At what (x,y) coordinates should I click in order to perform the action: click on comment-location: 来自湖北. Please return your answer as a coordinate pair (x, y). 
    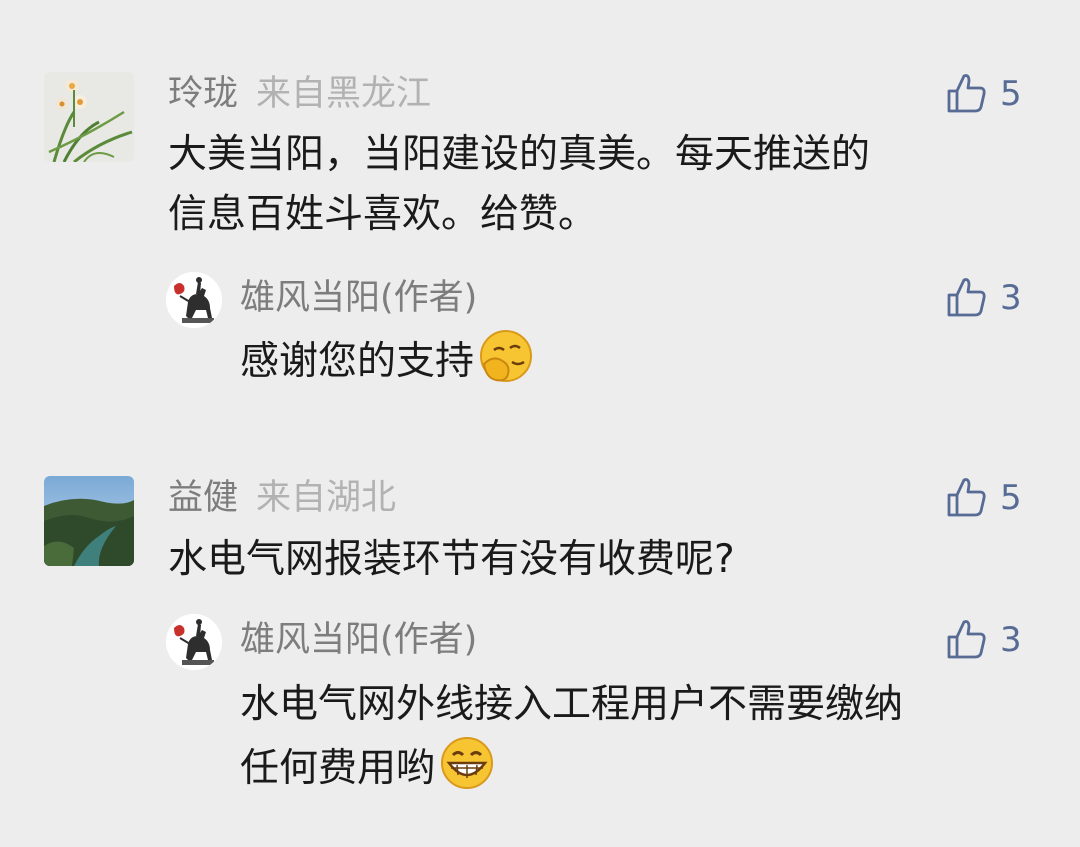
    Looking at the image, I should click on (326, 498).